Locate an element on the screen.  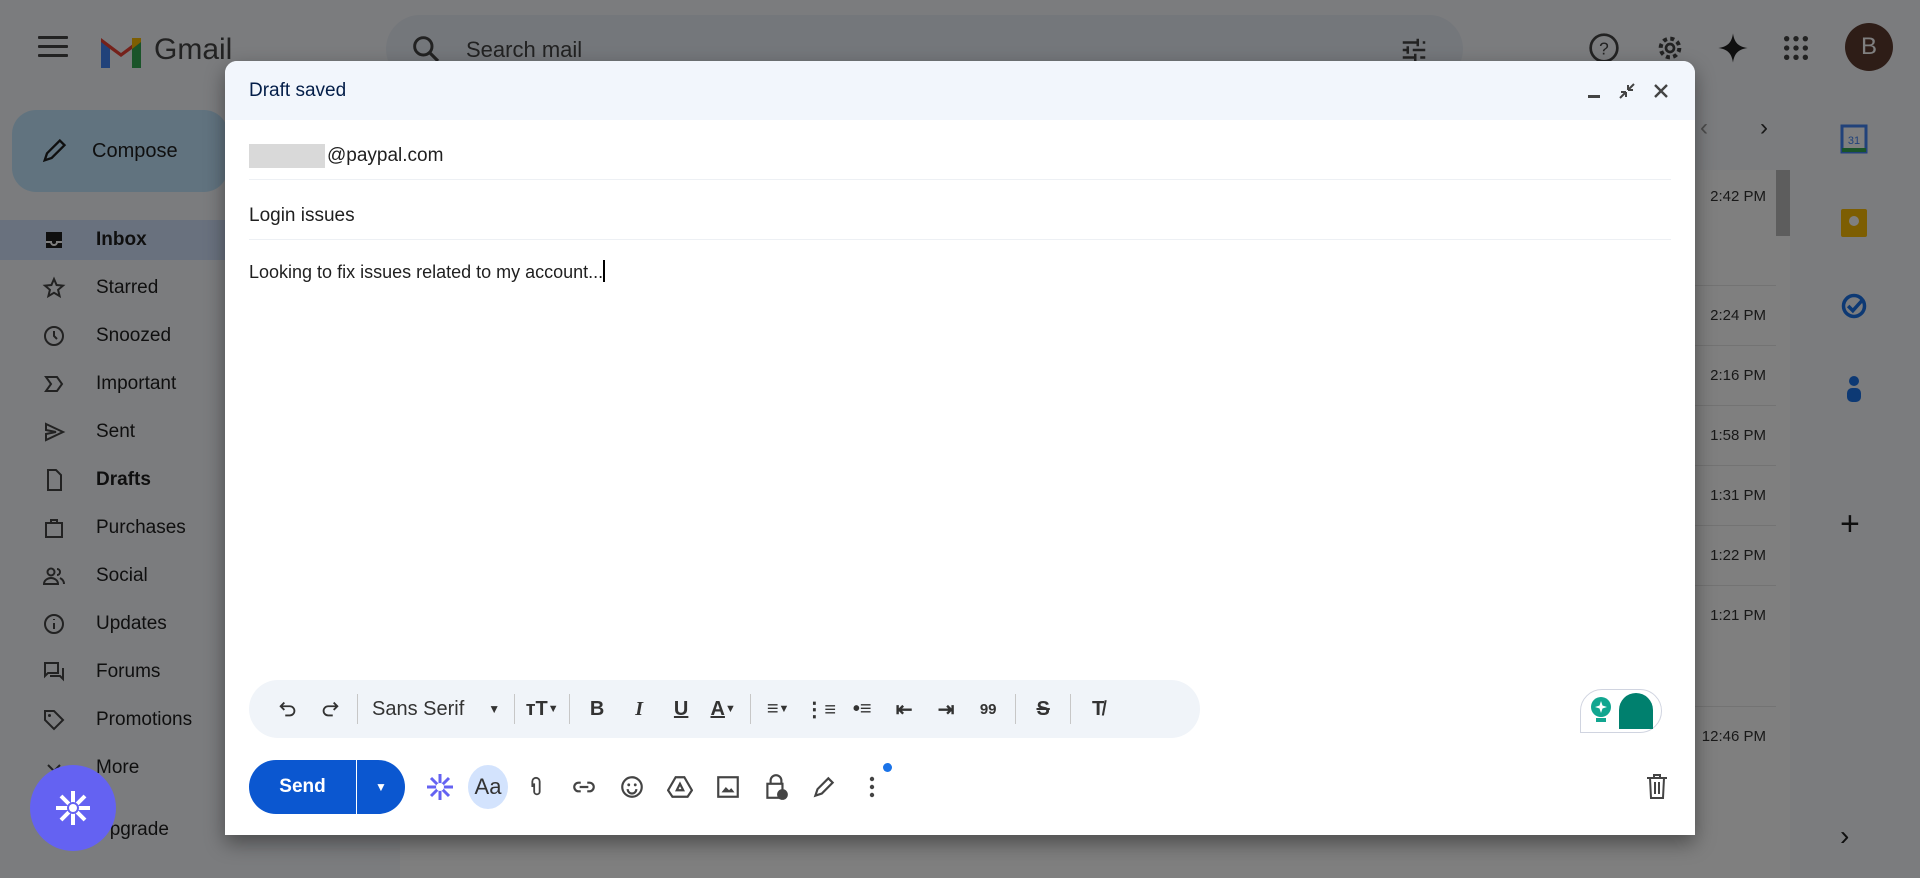
discard-draft-trash-icon is located at coordinates (1657, 786).